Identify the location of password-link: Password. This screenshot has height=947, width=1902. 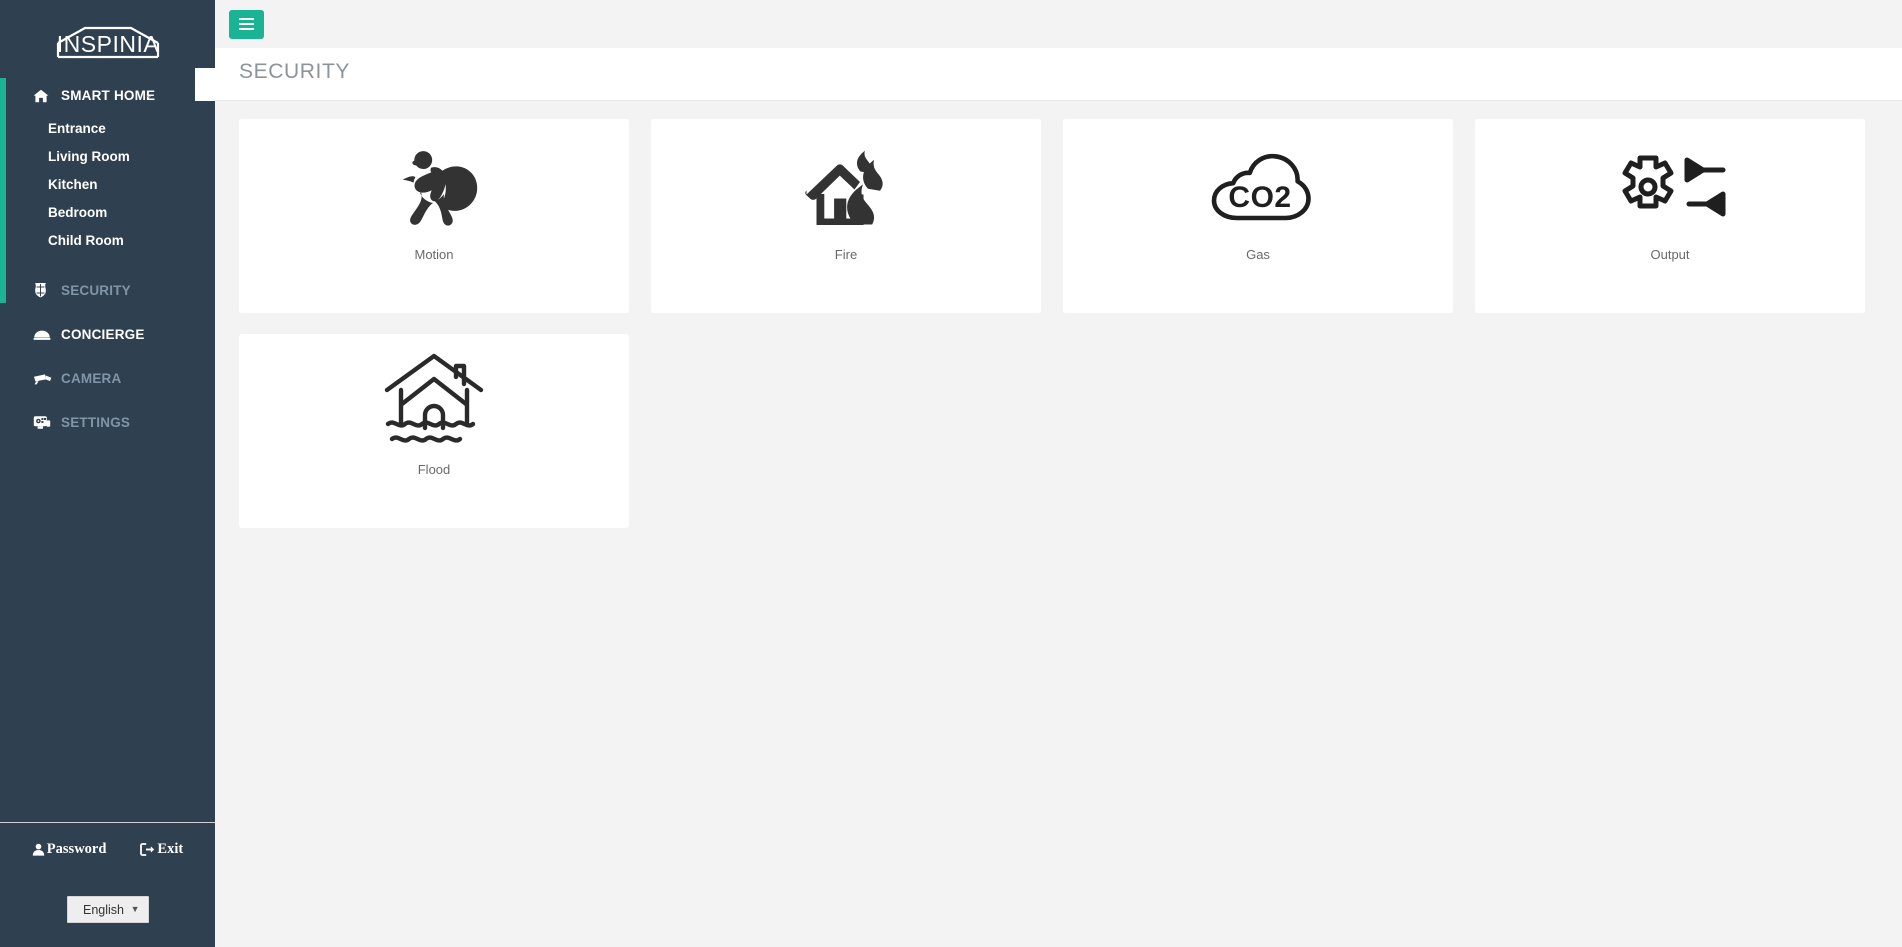
(69, 849).